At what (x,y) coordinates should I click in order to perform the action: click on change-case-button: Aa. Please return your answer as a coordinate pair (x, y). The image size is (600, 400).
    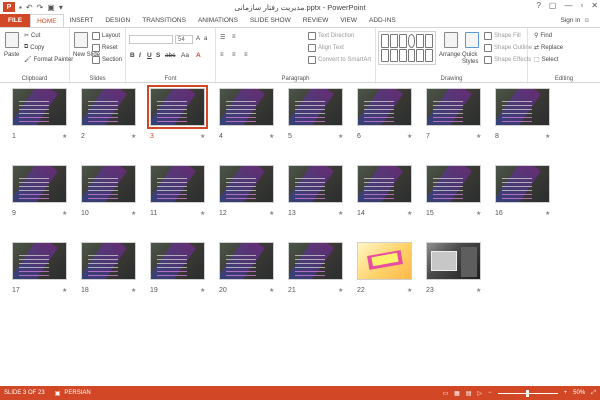
    Looking at the image, I should click on (185, 55).